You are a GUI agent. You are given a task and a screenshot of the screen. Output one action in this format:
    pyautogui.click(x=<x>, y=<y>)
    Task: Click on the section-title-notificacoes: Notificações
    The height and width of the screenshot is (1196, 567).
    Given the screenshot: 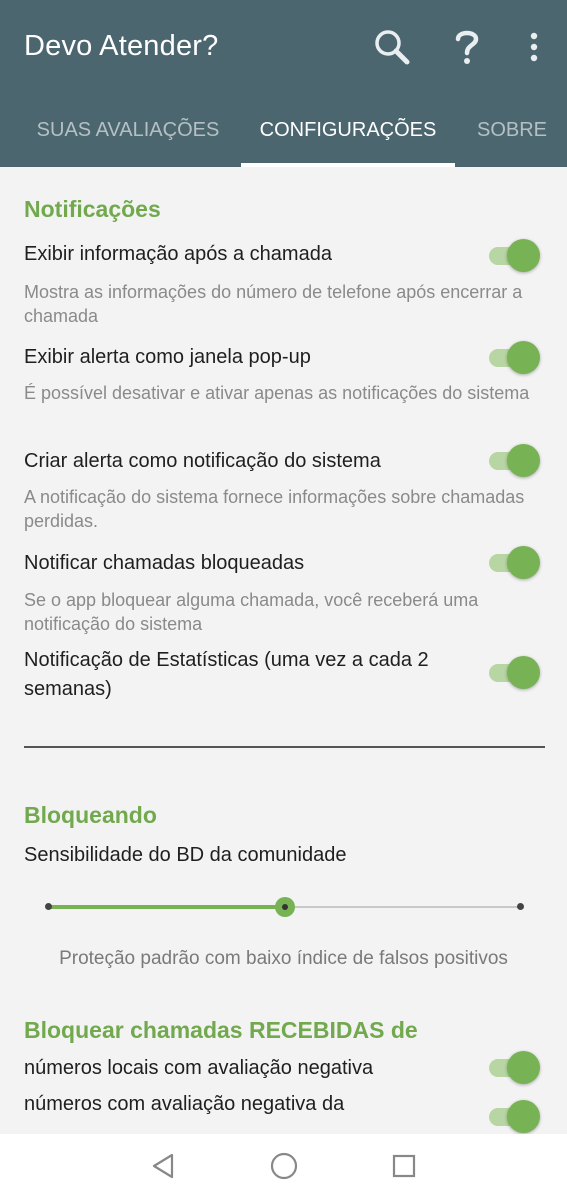 What is the action you would take?
    pyautogui.click(x=92, y=209)
    